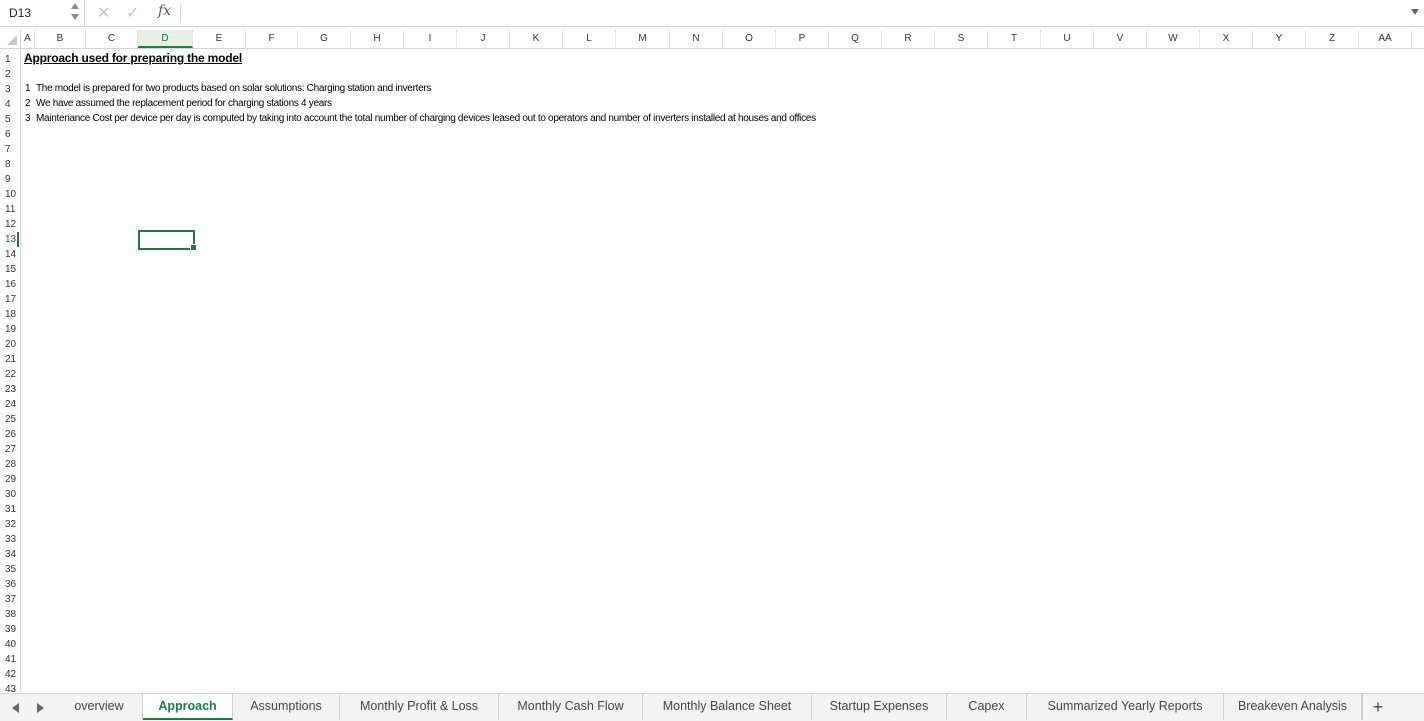  I want to click on row-header-26: 26, so click(9, 434).